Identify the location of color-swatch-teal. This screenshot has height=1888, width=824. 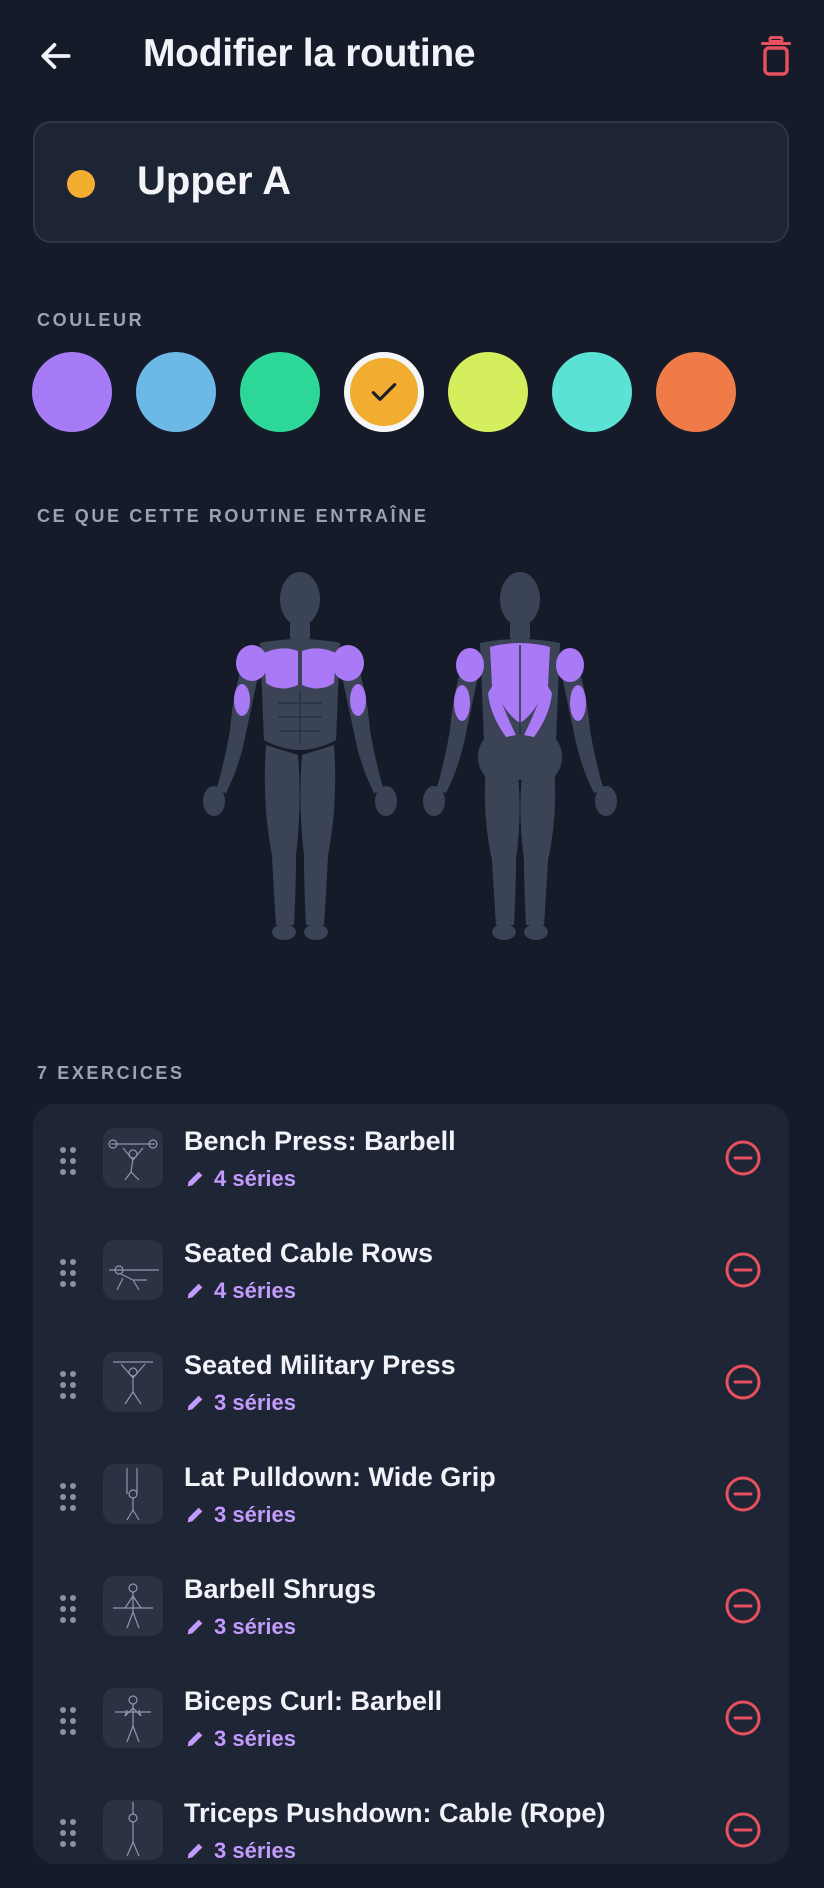
(592, 392).